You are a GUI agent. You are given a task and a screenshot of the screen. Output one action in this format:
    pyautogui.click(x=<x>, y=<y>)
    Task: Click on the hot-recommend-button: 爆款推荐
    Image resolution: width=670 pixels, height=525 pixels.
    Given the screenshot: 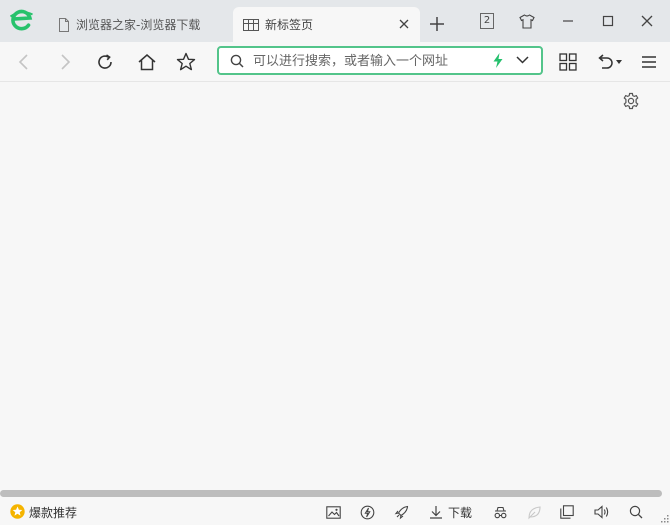 What is the action you would take?
    pyautogui.click(x=50, y=512)
    